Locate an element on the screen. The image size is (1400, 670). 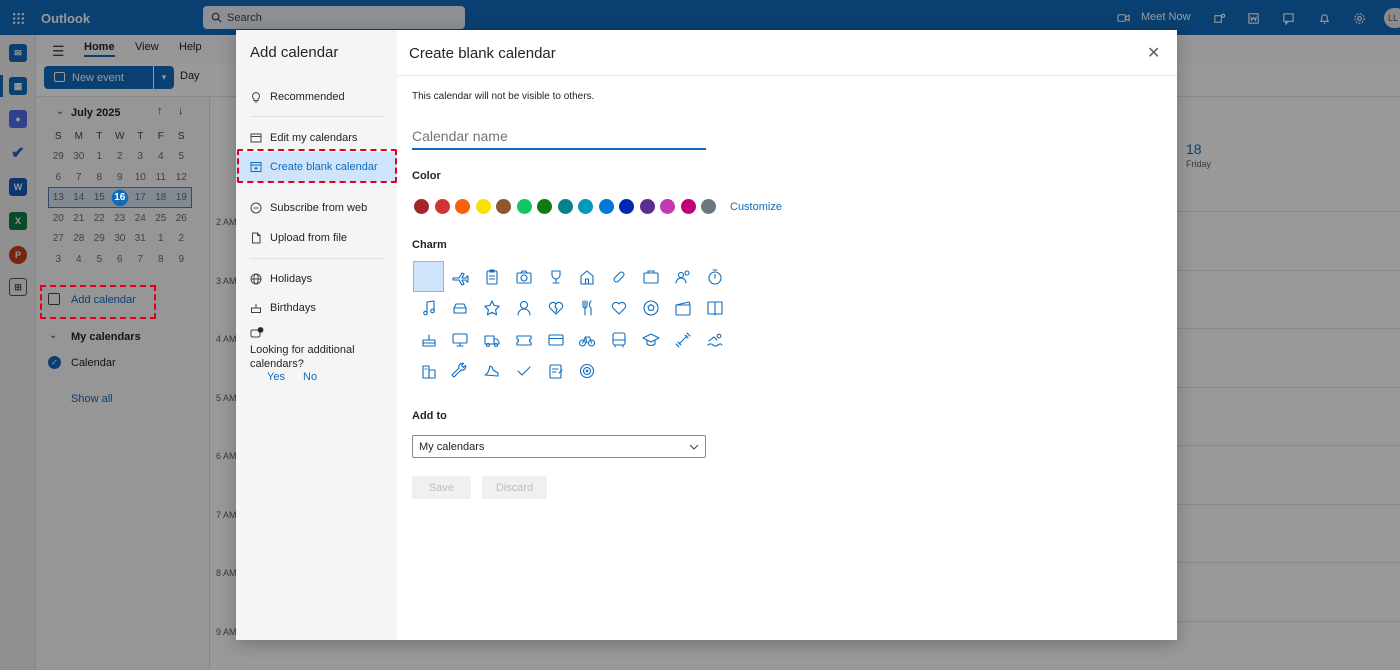
save-button: Save is located at coordinates (441, 487).